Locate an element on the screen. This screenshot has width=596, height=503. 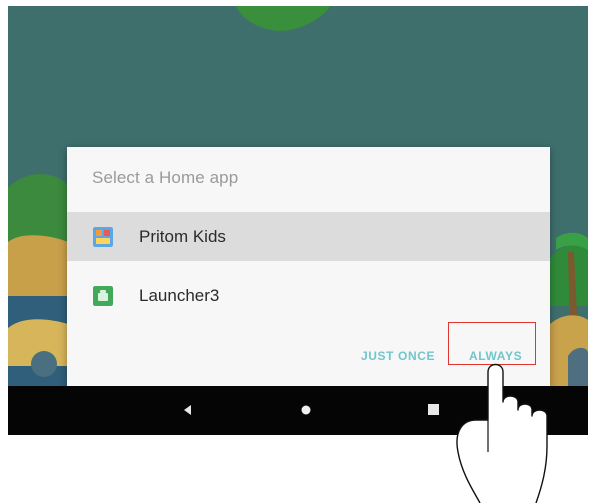
back-triangle-icon is located at coordinates (187, 410).